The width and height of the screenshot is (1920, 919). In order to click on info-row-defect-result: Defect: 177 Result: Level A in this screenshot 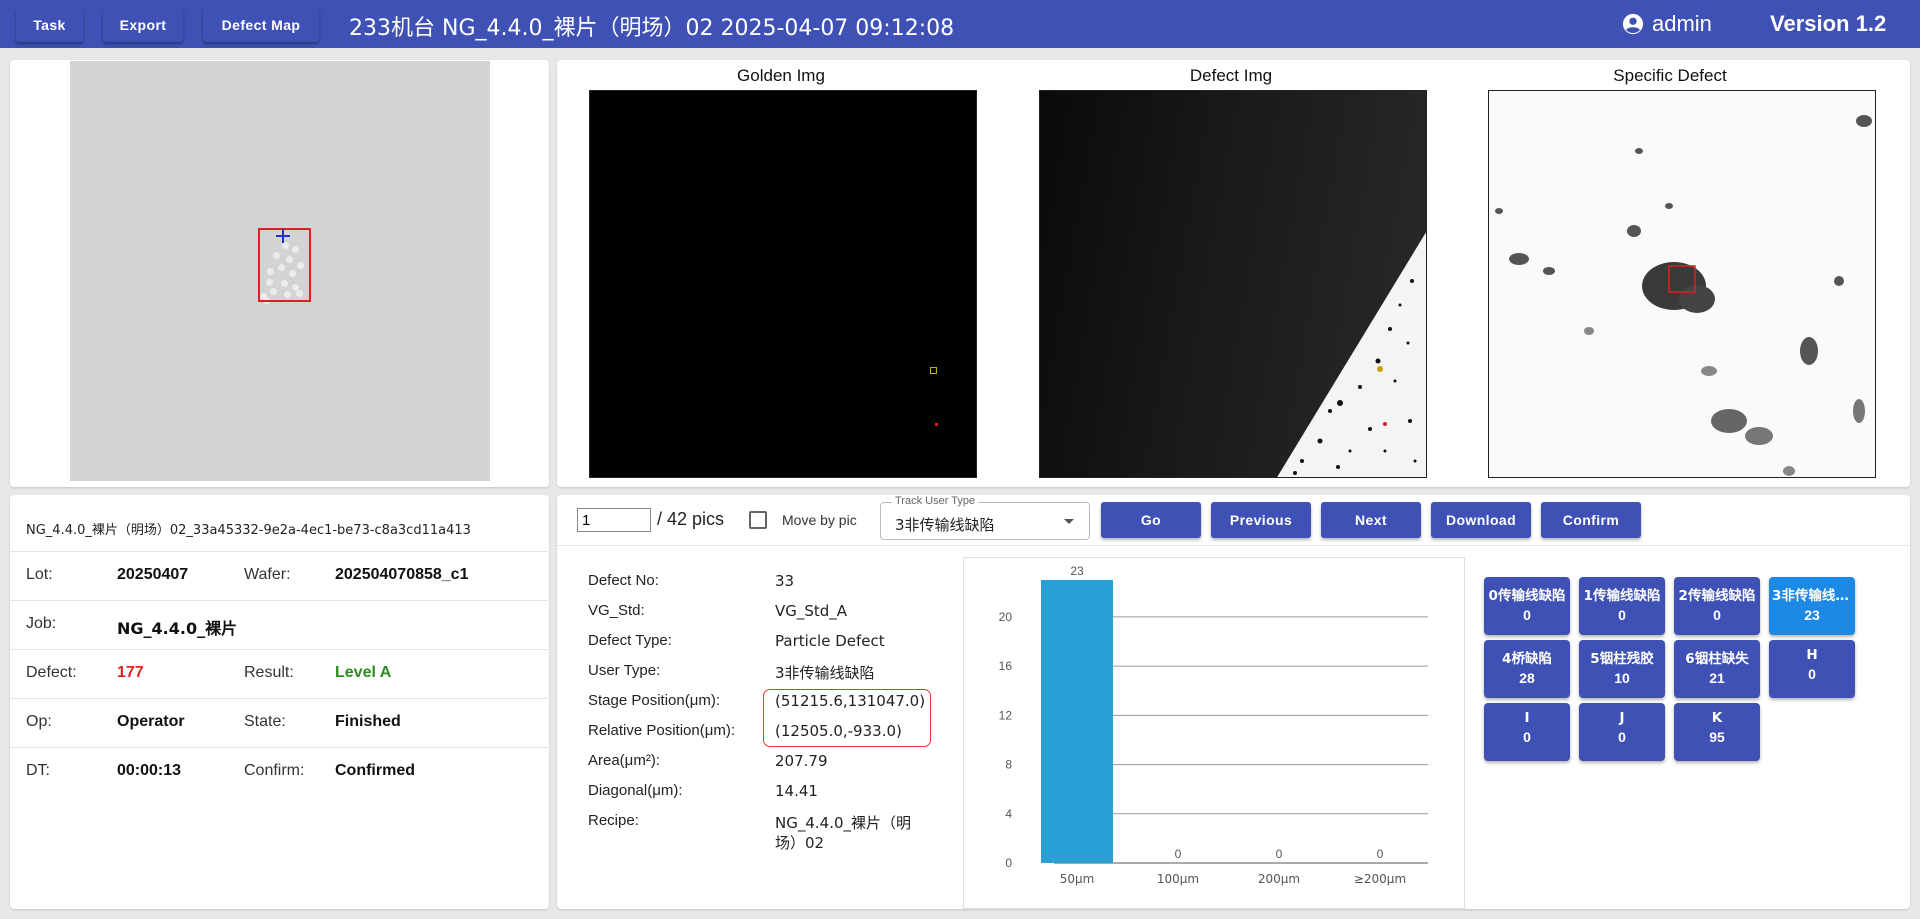, I will do `click(279, 673)`.